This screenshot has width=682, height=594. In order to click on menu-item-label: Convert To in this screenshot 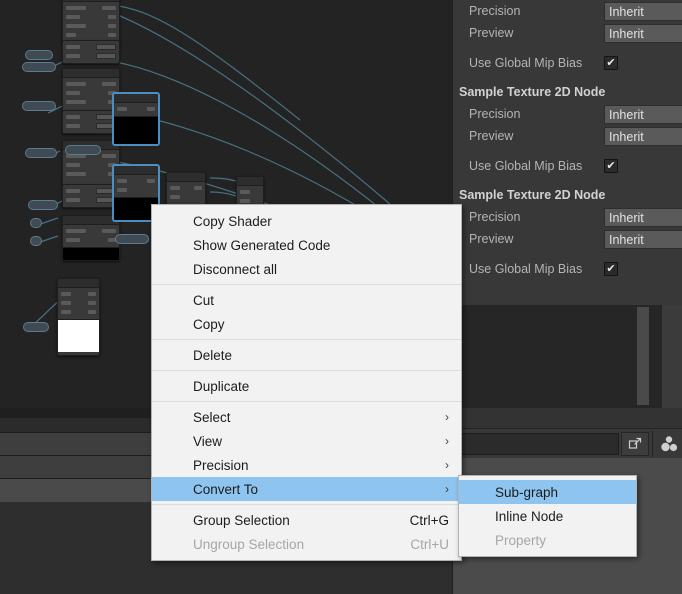, I will do `click(226, 489)`.